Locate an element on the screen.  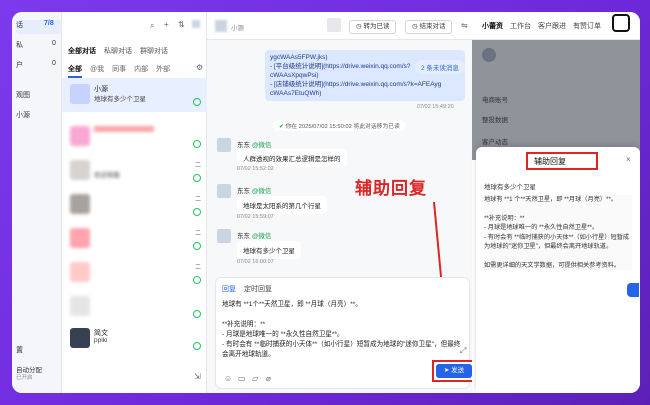
close-icon: × is located at coordinates (628, 159).